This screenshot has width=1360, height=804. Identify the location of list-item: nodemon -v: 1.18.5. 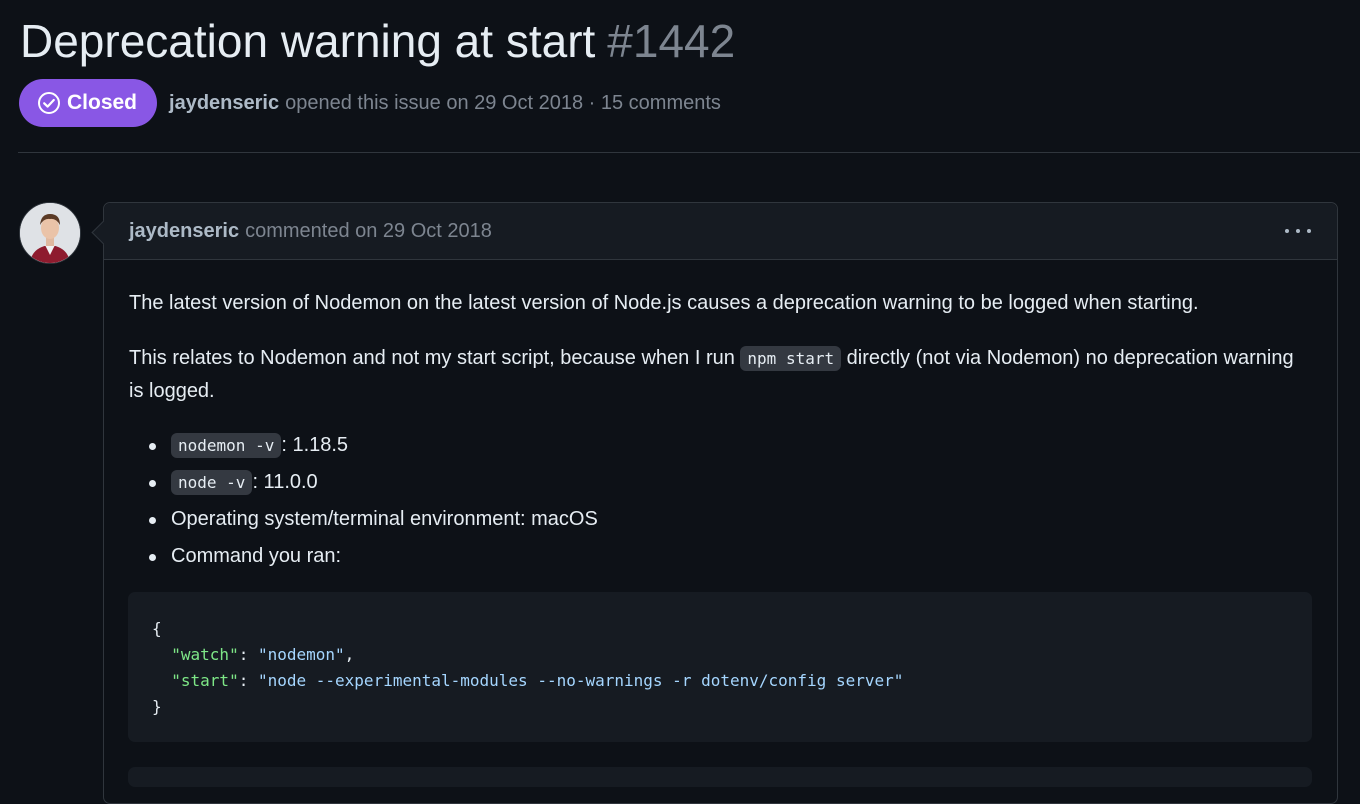
(373, 445).